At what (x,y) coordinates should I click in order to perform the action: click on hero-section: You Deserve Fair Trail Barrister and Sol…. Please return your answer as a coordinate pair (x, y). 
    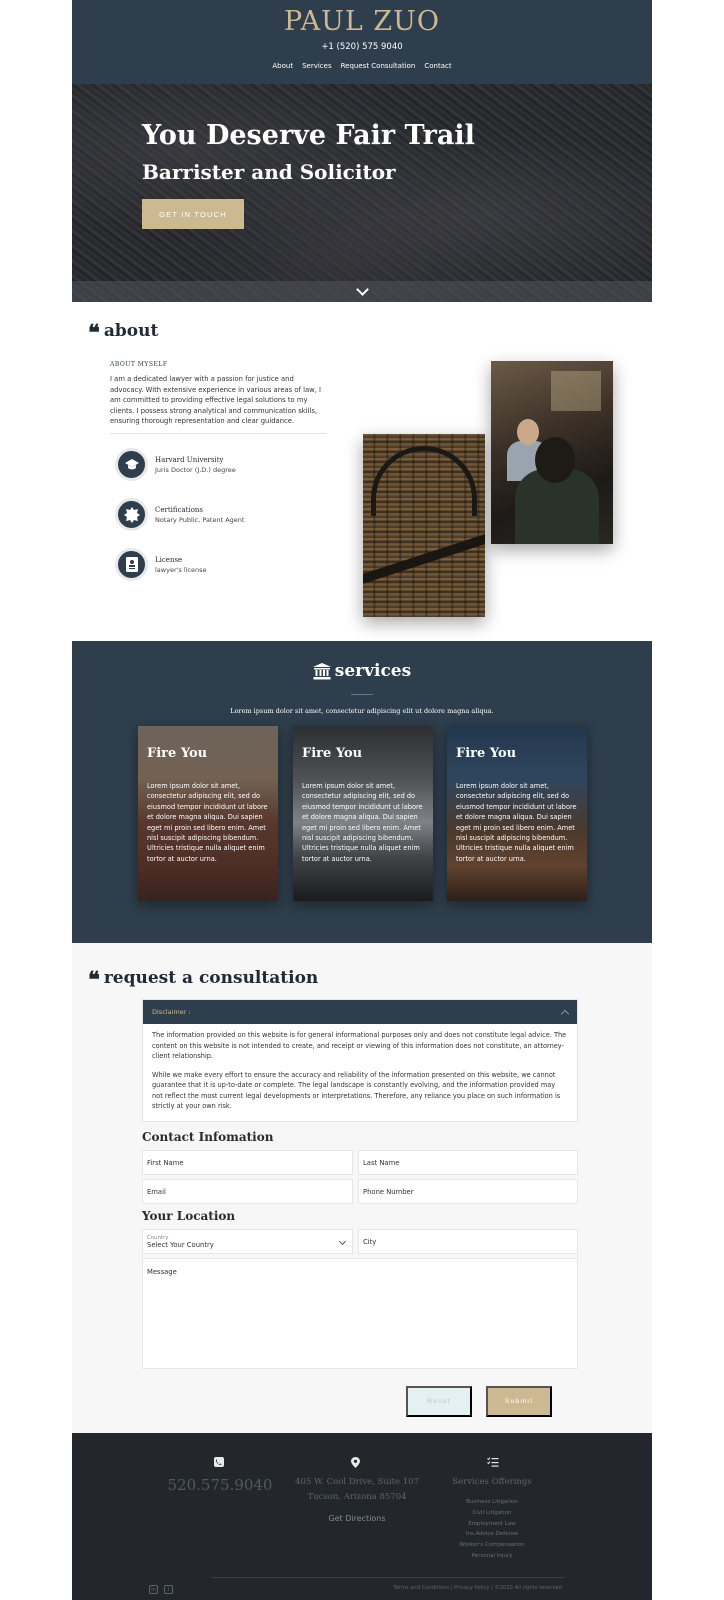
    Looking at the image, I should click on (362, 193).